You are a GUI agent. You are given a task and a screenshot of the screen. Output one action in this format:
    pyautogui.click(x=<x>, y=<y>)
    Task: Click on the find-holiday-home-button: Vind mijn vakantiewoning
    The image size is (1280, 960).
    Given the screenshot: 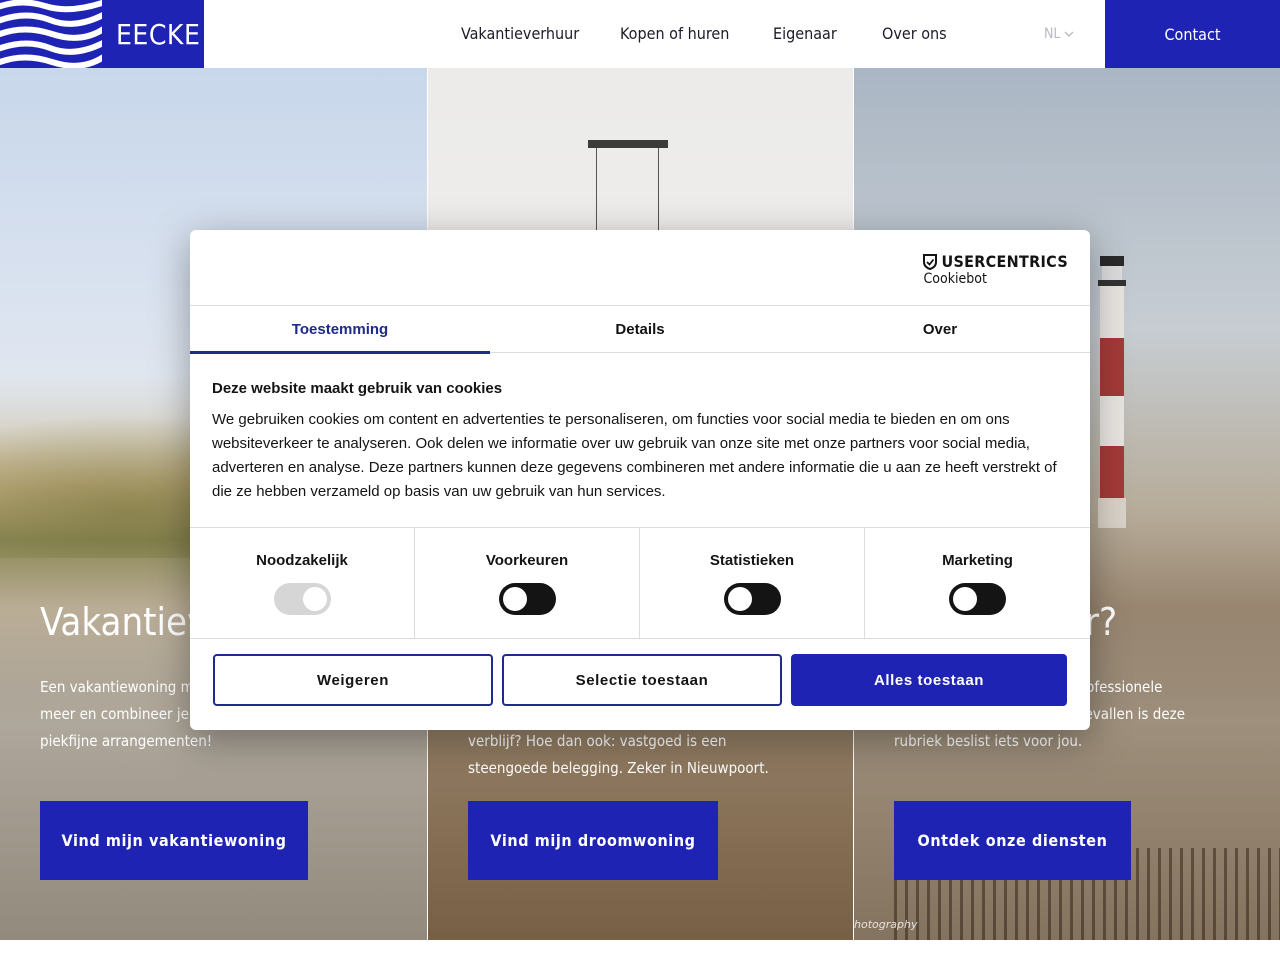 What is the action you would take?
    pyautogui.click(x=174, y=840)
    